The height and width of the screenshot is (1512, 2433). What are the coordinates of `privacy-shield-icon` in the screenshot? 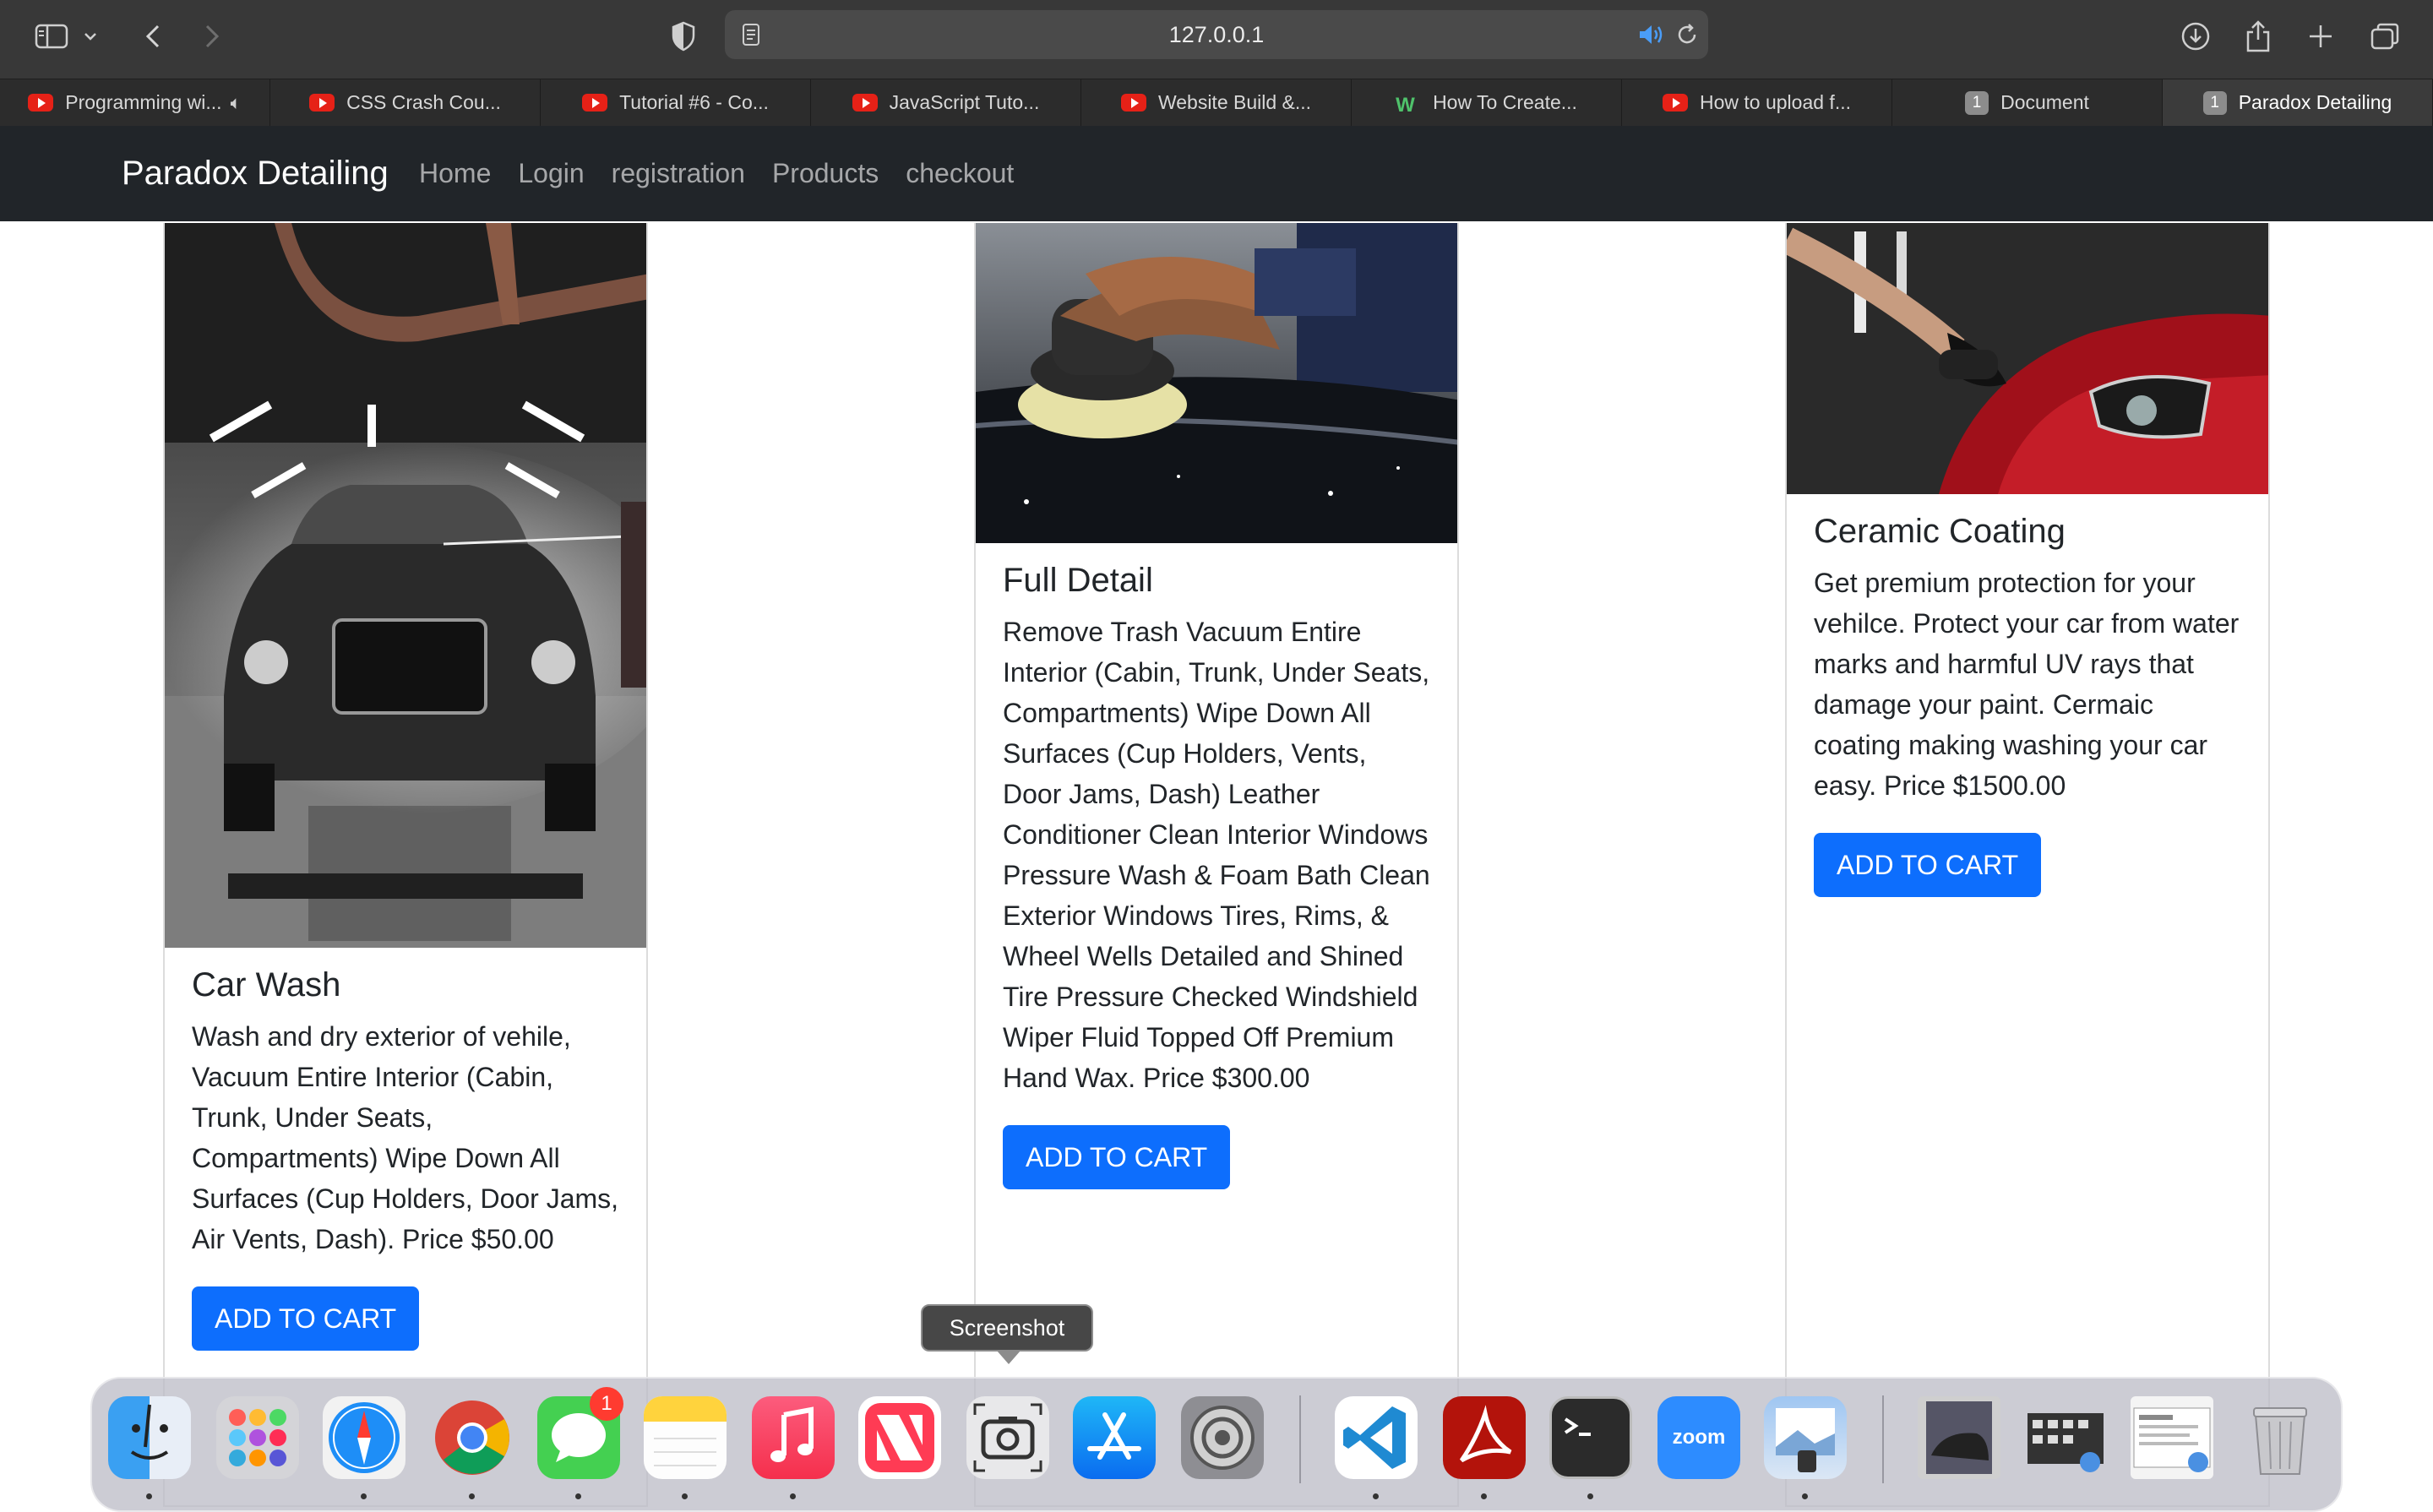 It's located at (684, 37).